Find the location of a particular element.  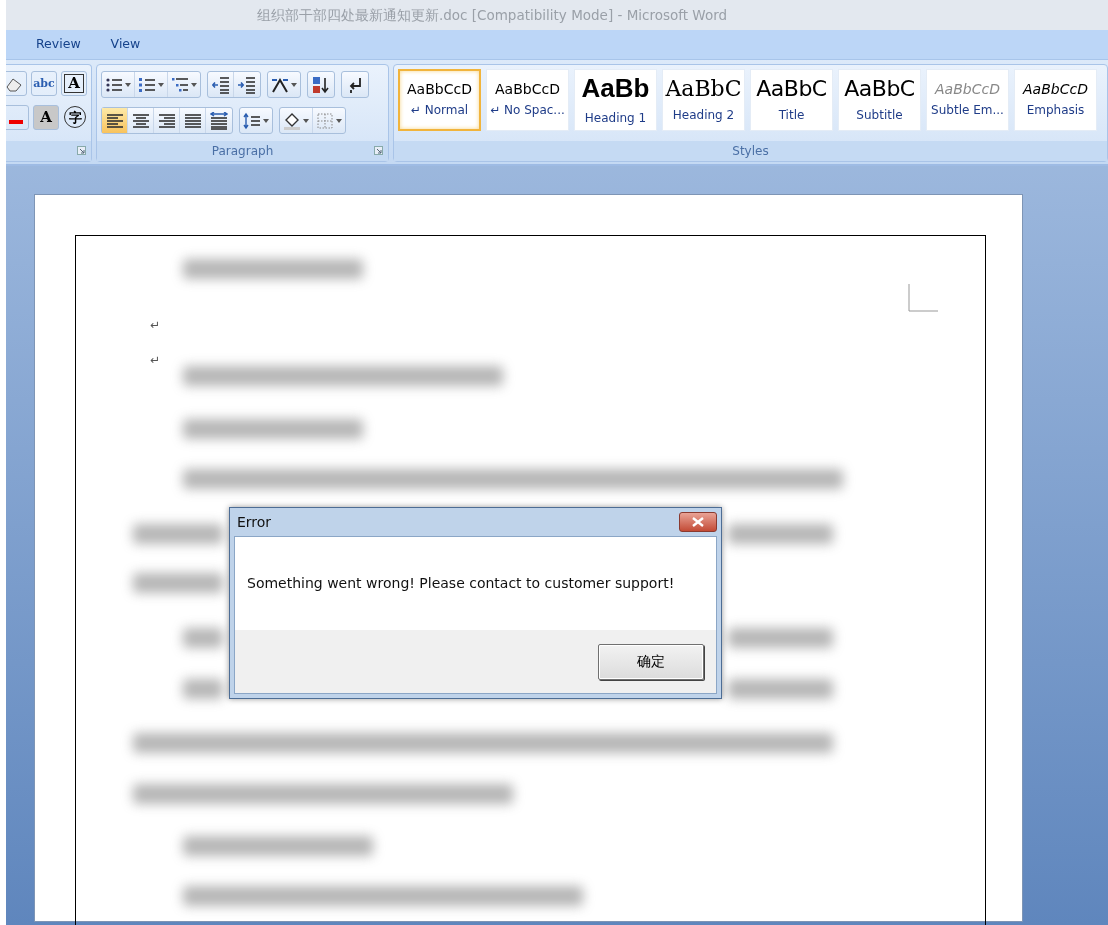

increase-indent-icon is located at coordinates (247, 84).